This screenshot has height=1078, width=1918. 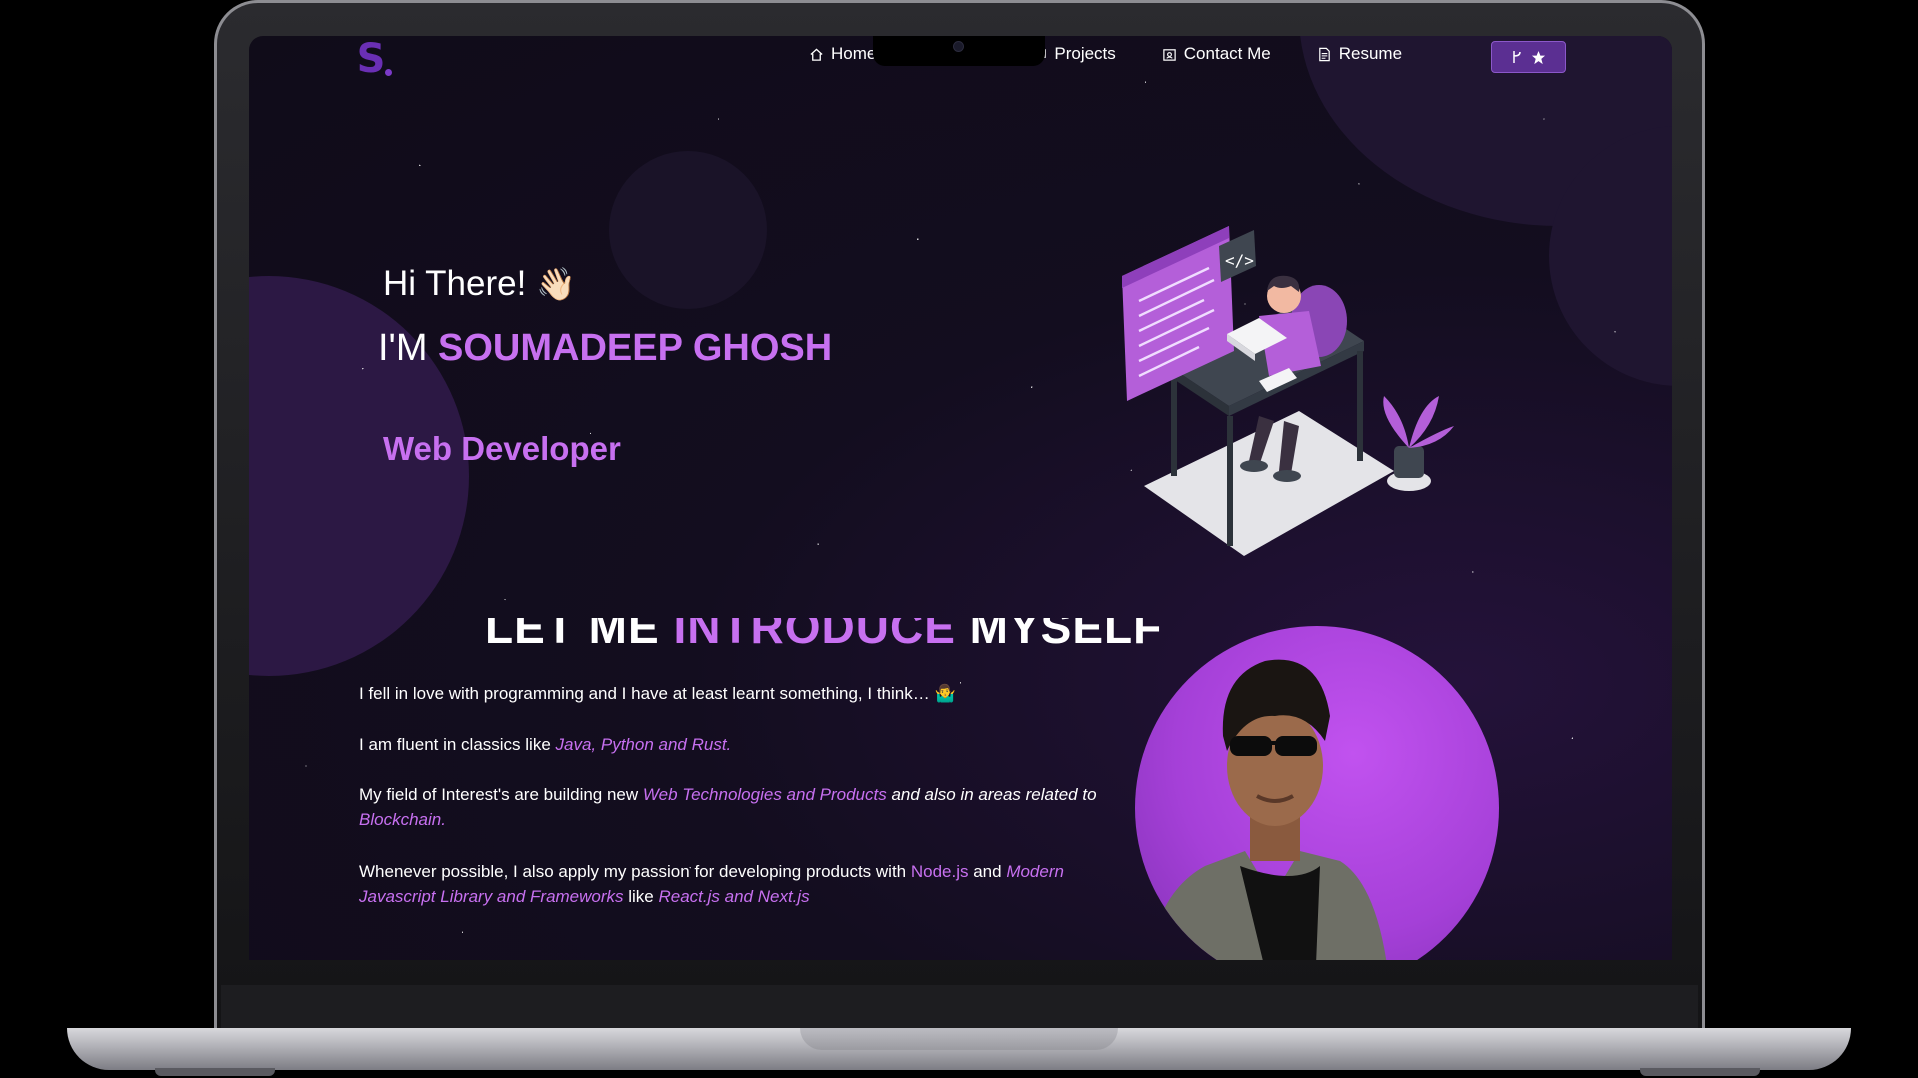 What do you see at coordinates (1517, 57) in the screenshot?
I see `git-fork-icon` at bounding box center [1517, 57].